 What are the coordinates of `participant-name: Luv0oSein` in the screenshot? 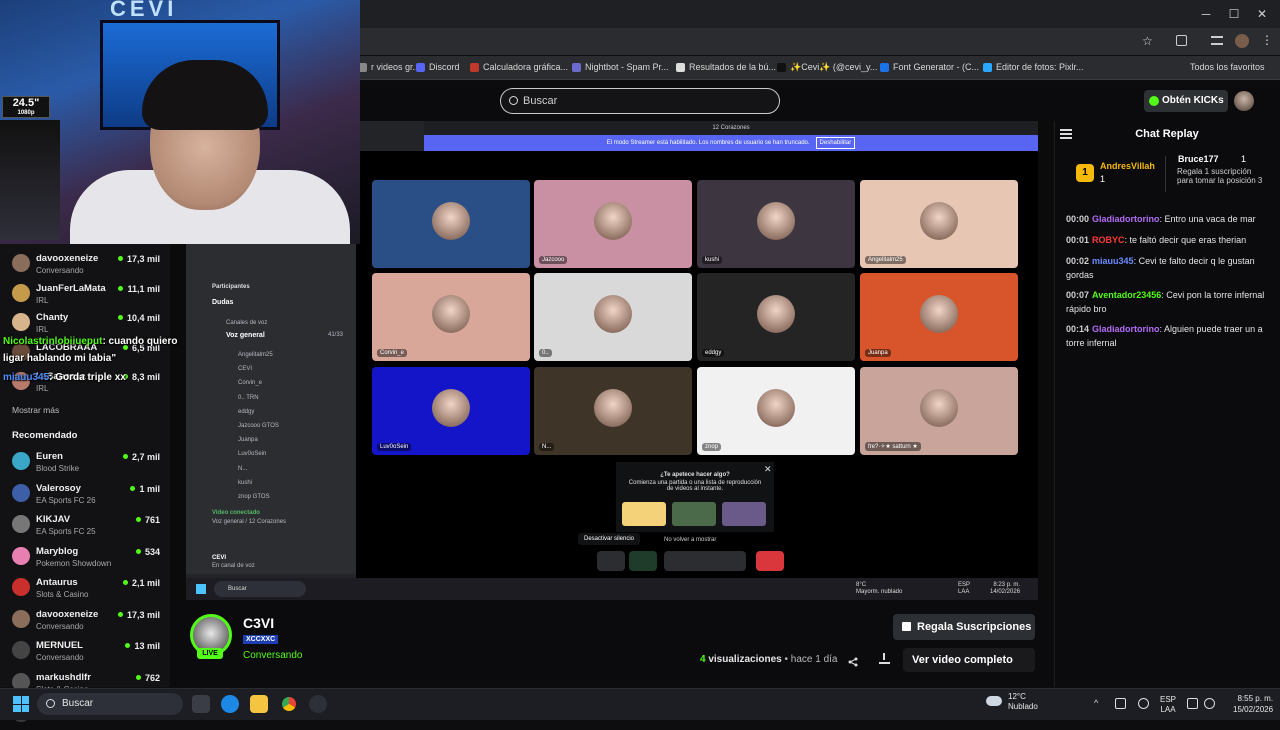 It's located at (394, 447).